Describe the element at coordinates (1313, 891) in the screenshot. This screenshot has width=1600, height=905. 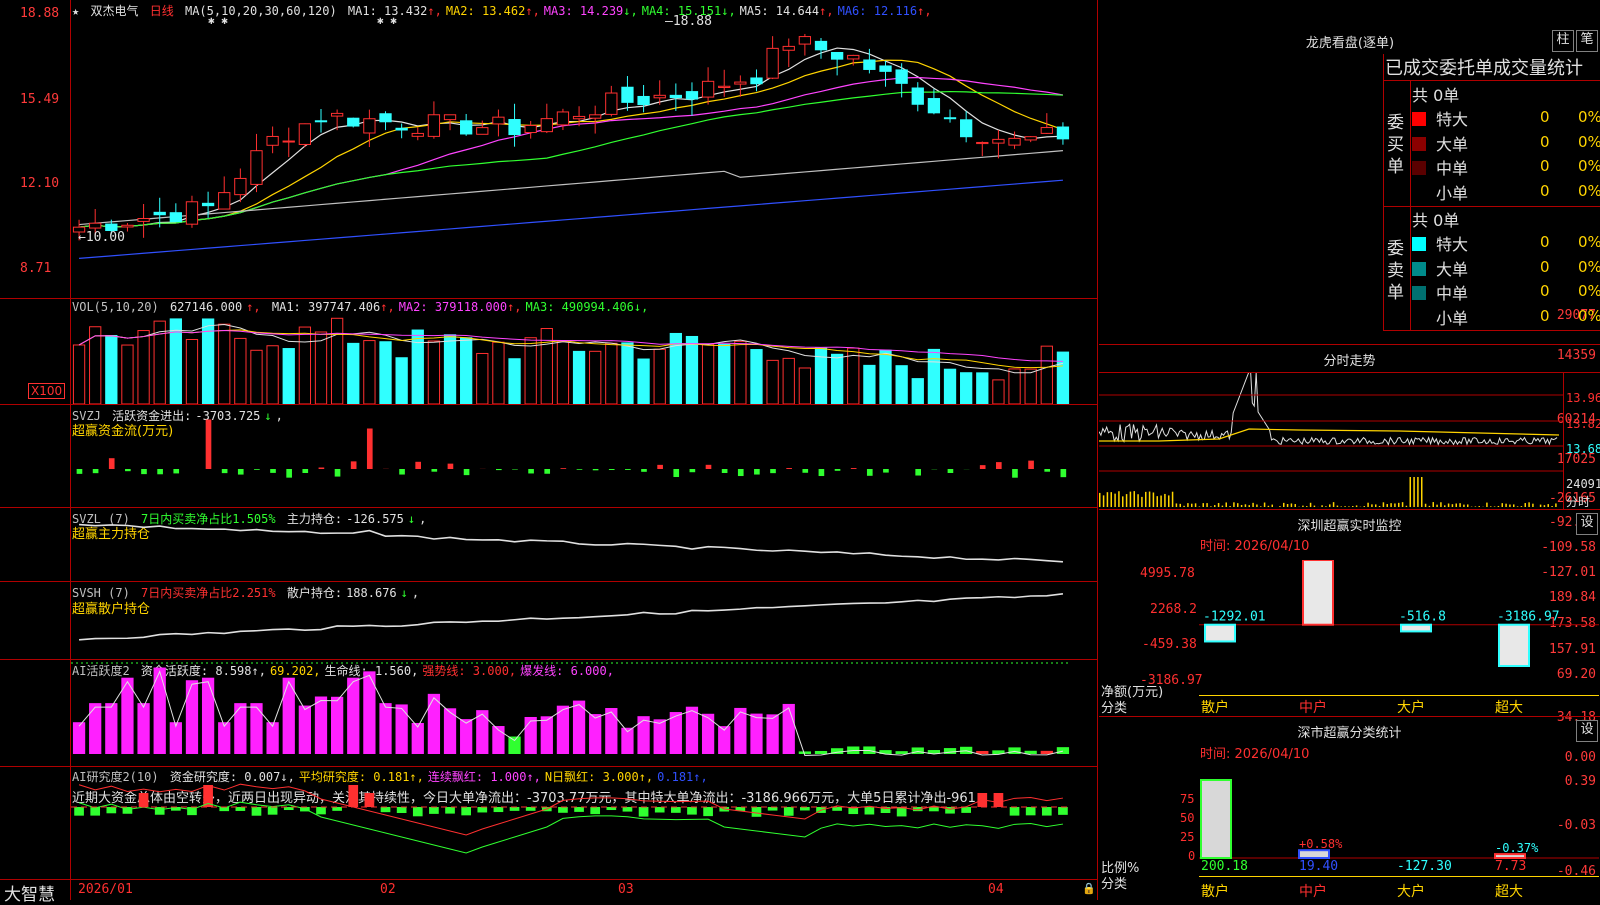
I see `classify-category-label: 中户` at that location.